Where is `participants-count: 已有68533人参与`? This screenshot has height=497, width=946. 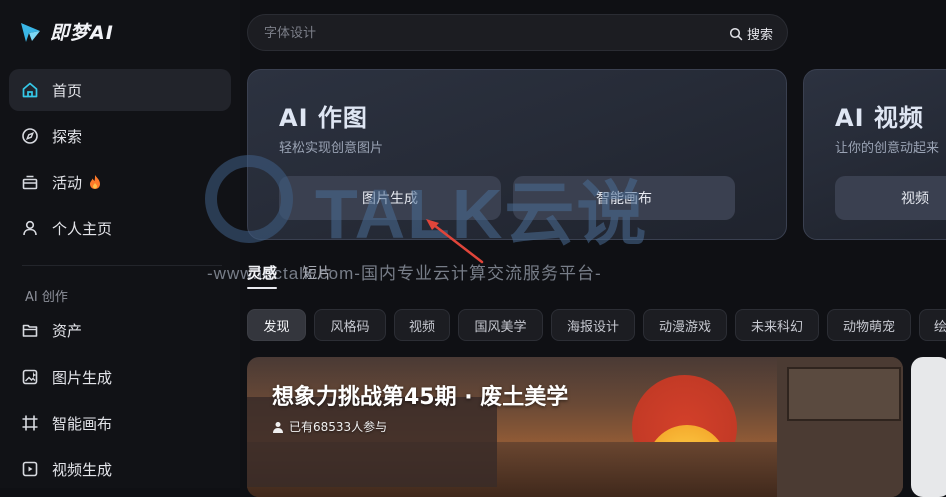
participants-count: 已有68533人参与 is located at coordinates (338, 427).